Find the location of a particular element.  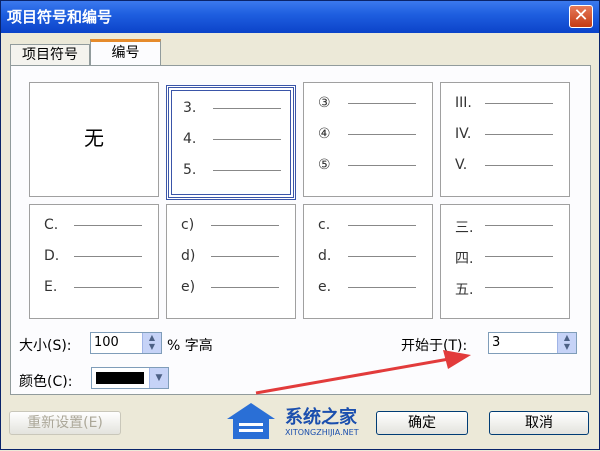

watermark-logo: 系统之家 XITONGZHIJIA.NET is located at coordinates (303, 424).